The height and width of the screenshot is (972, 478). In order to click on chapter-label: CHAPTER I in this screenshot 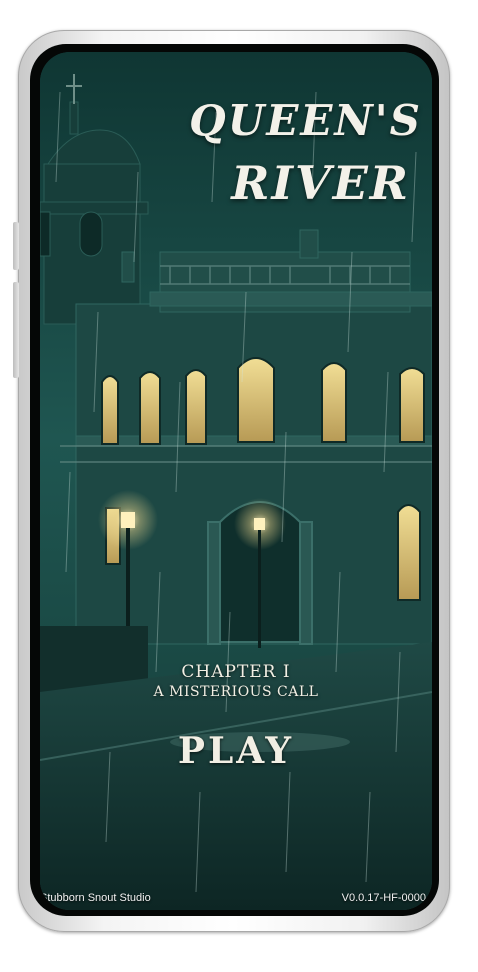, I will do `click(236, 672)`.